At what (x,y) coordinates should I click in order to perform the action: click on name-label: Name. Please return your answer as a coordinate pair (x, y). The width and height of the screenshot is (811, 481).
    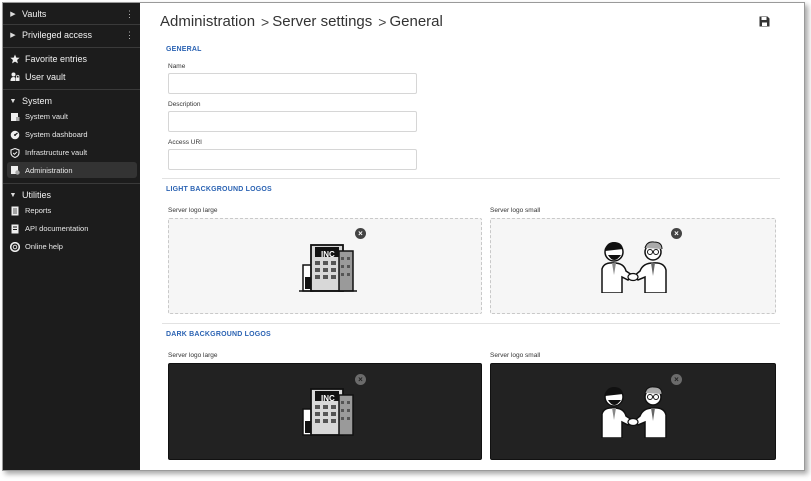
    Looking at the image, I should click on (177, 66).